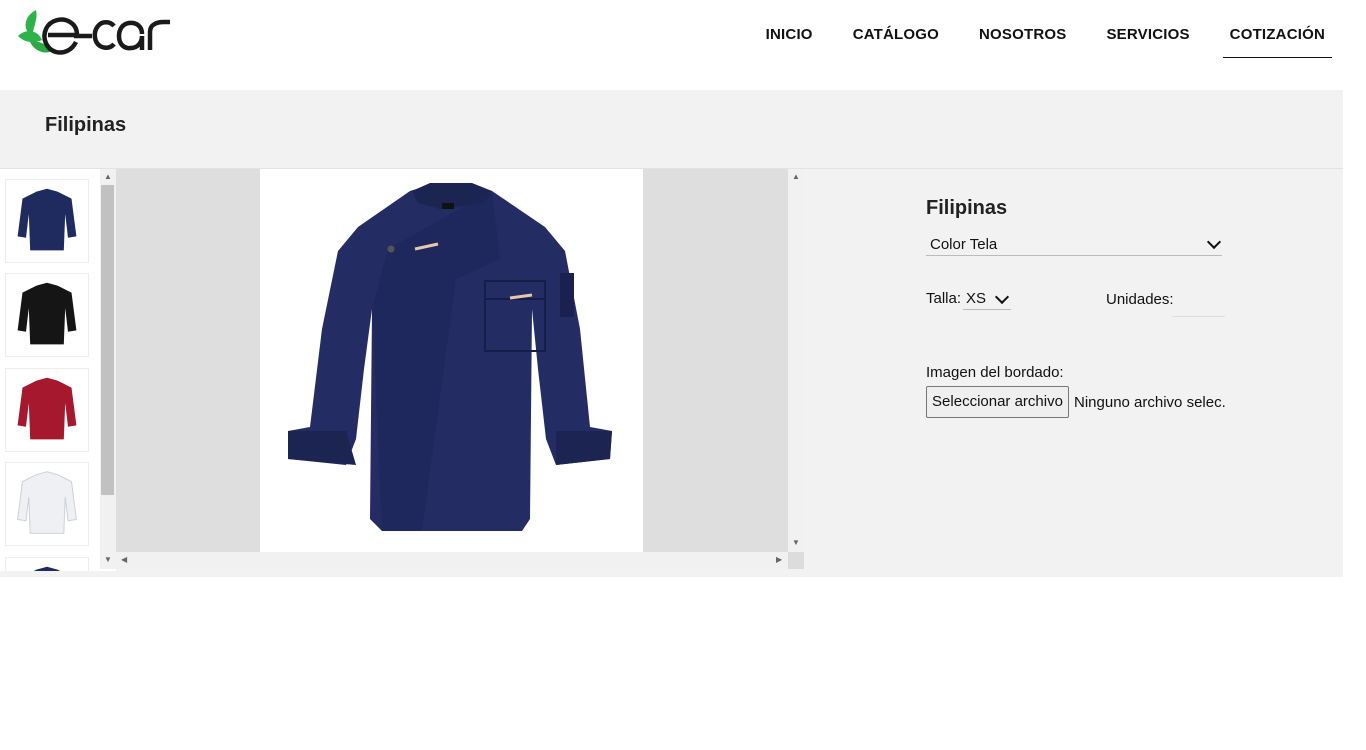 Image resolution: width=1366 pixels, height=750 pixels. I want to click on select-file-button: Seleccionar archivo, so click(997, 402).